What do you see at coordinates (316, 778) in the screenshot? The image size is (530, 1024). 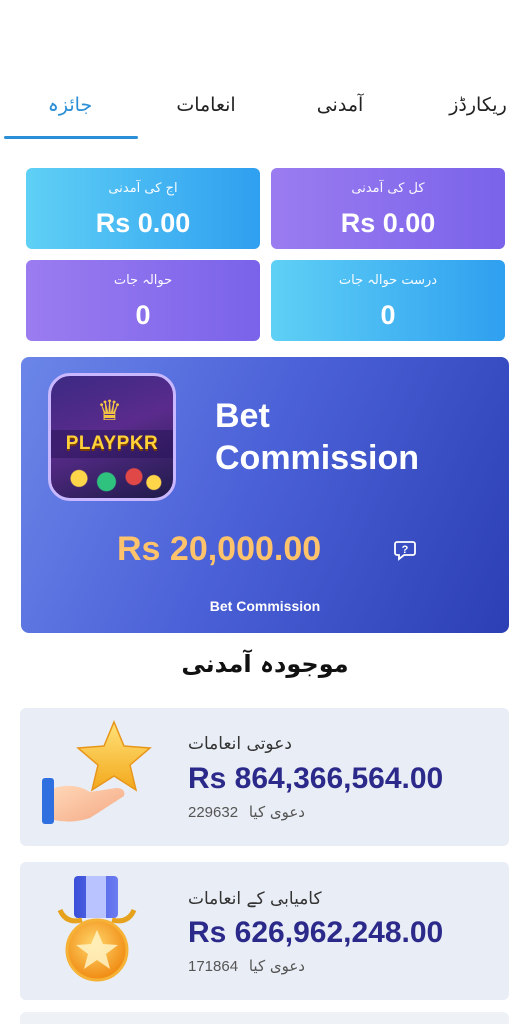 I see `invite-rewards-amount: Rs 864,366,564.00` at bounding box center [316, 778].